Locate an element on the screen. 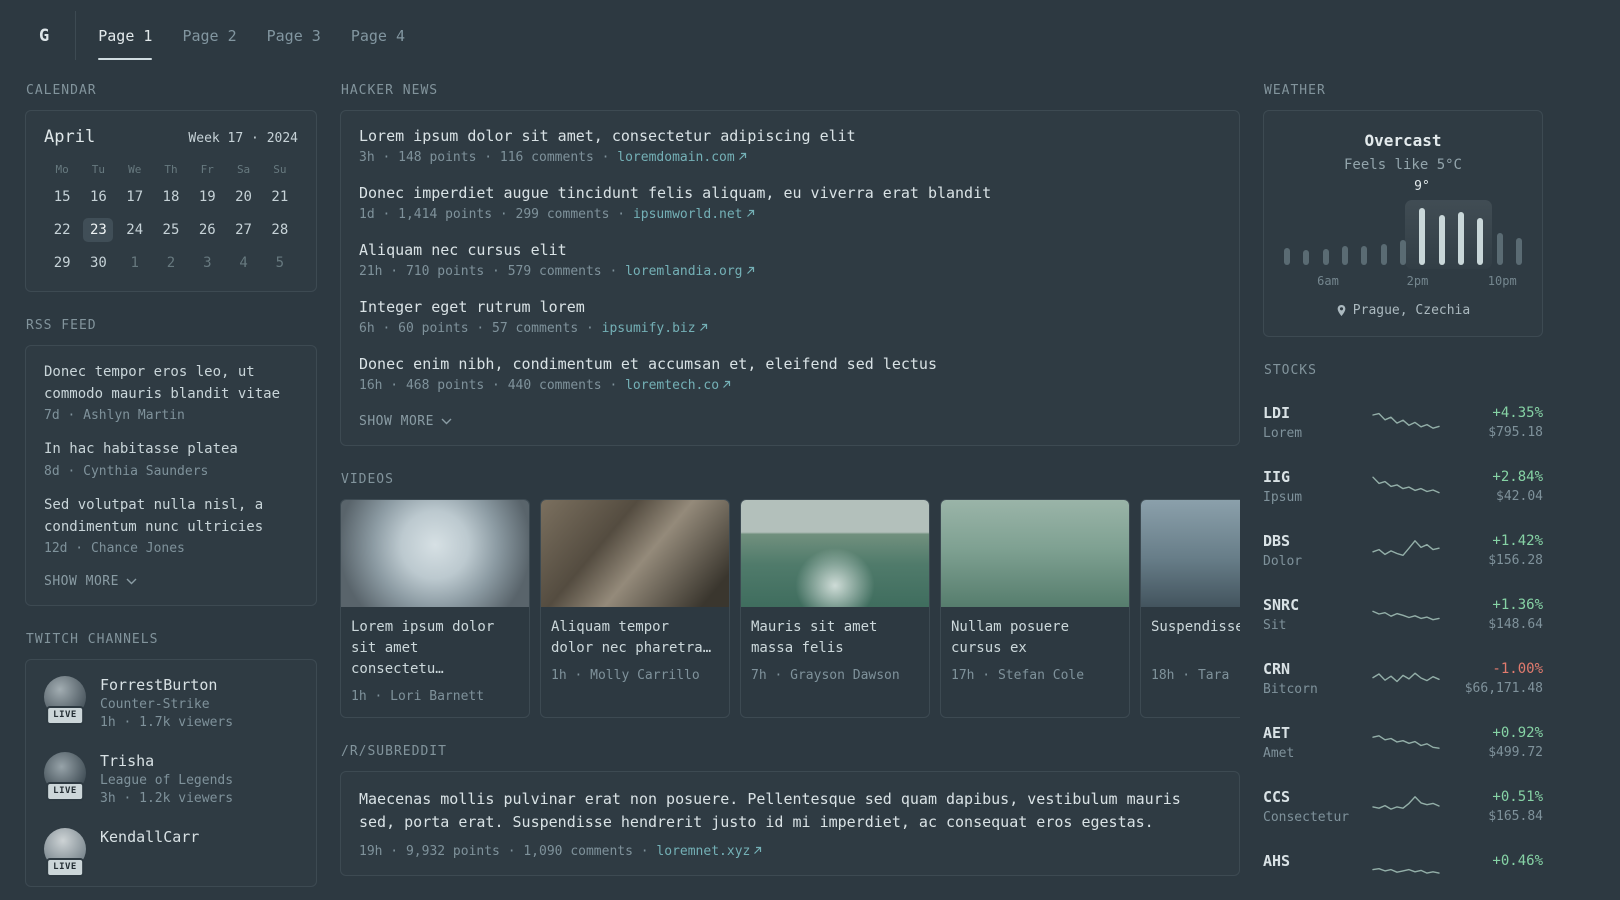  stock-price: $795.18 is located at coordinates (1515, 432).